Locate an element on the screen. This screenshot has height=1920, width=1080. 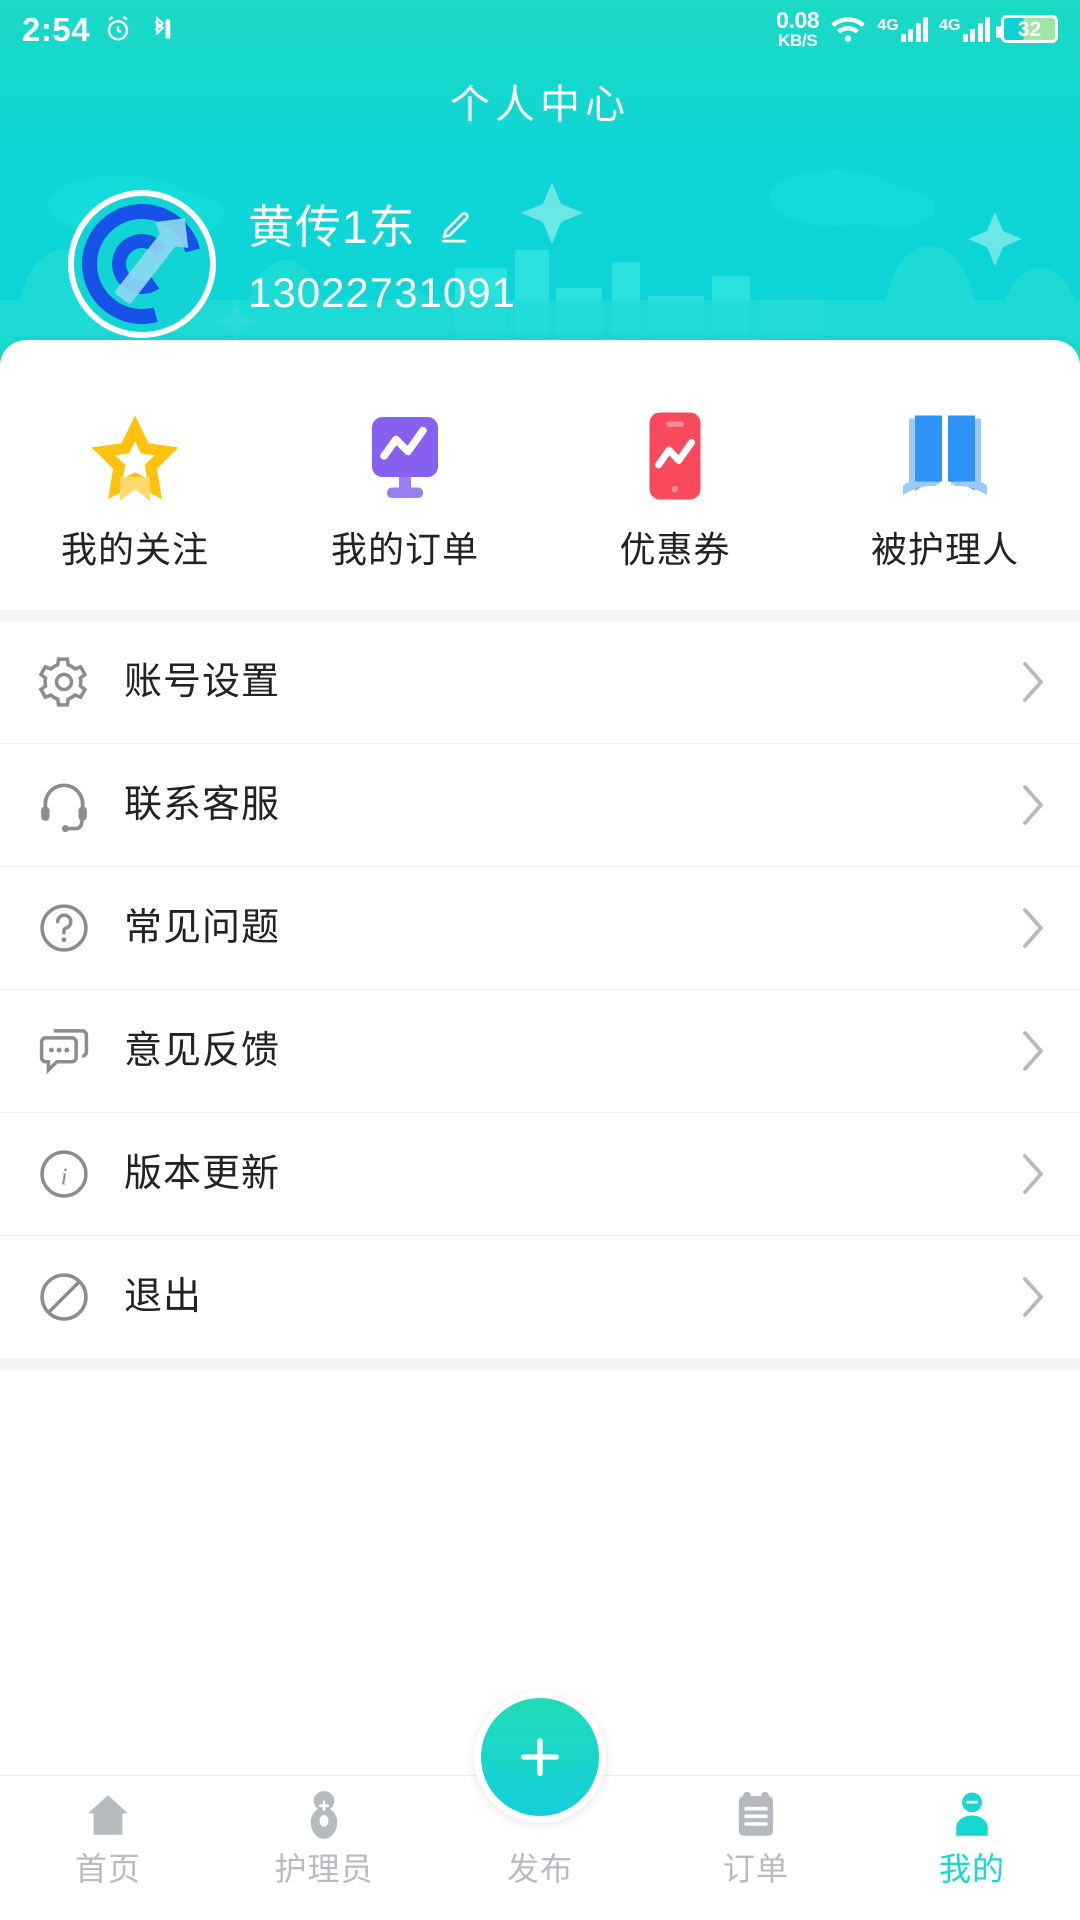
menu-item-label: 意见反馈 is located at coordinates (202, 1051).